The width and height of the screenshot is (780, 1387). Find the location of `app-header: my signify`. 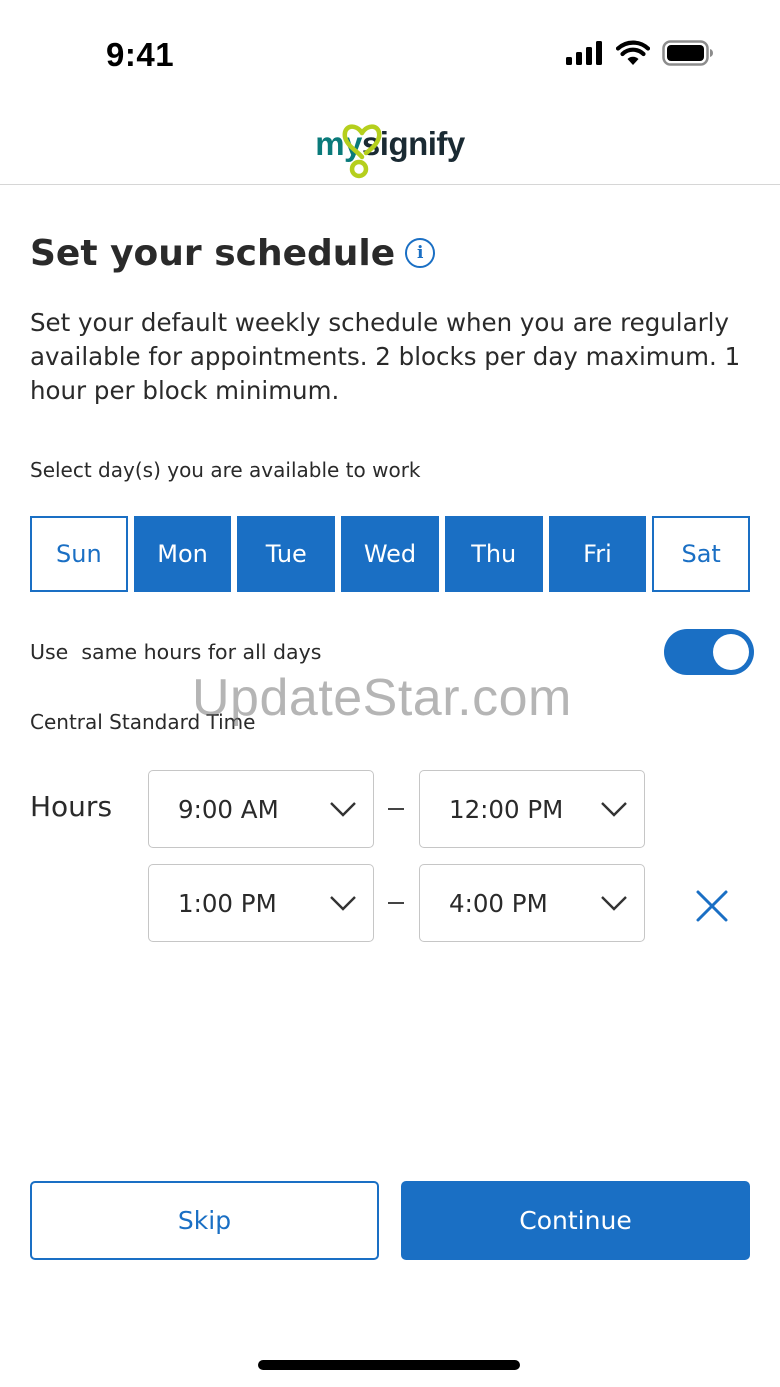

app-header: my signify is located at coordinates (390, 142).